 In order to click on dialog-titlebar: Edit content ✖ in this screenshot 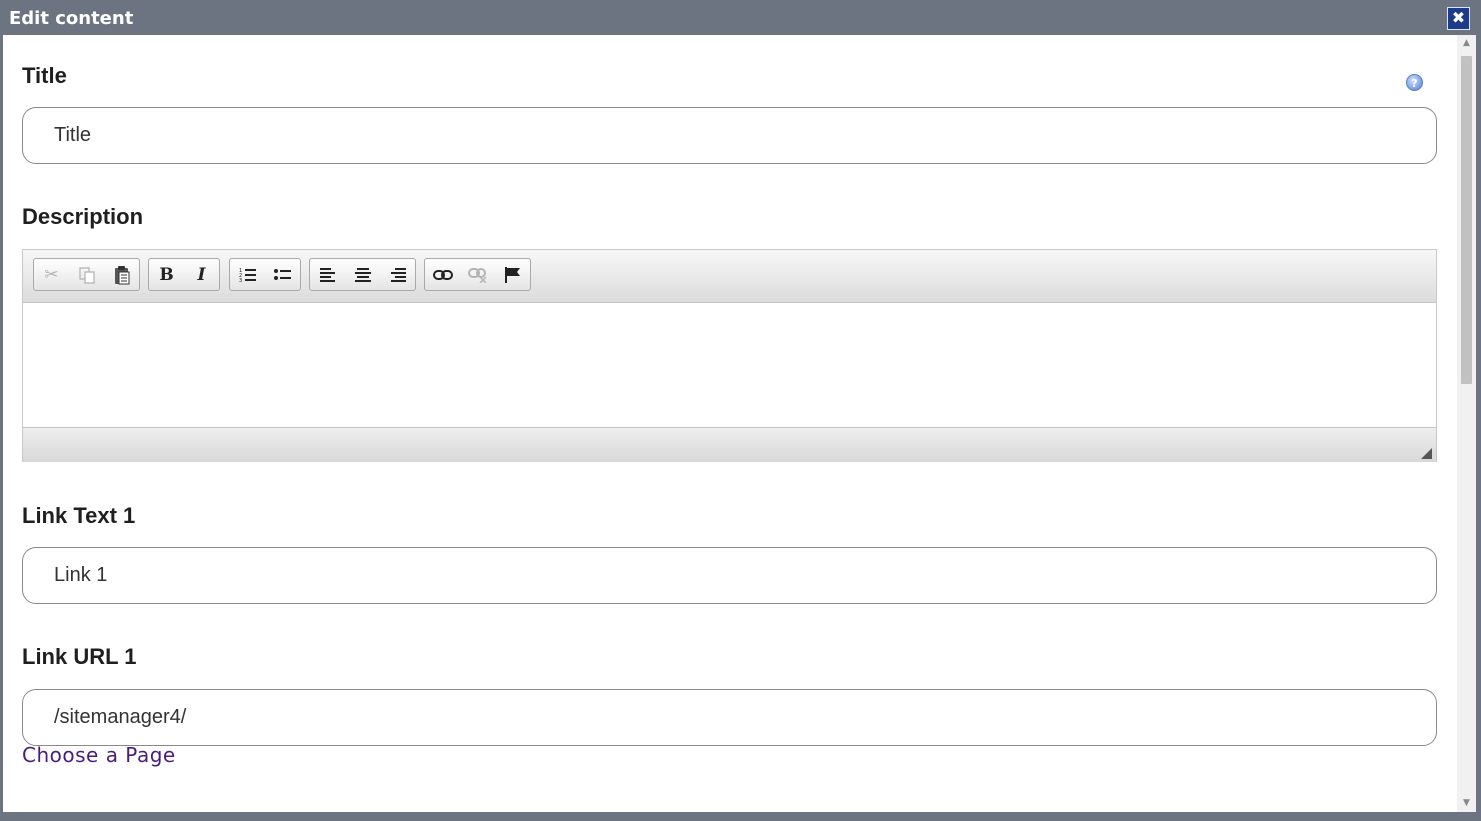, I will do `click(740, 17)`.